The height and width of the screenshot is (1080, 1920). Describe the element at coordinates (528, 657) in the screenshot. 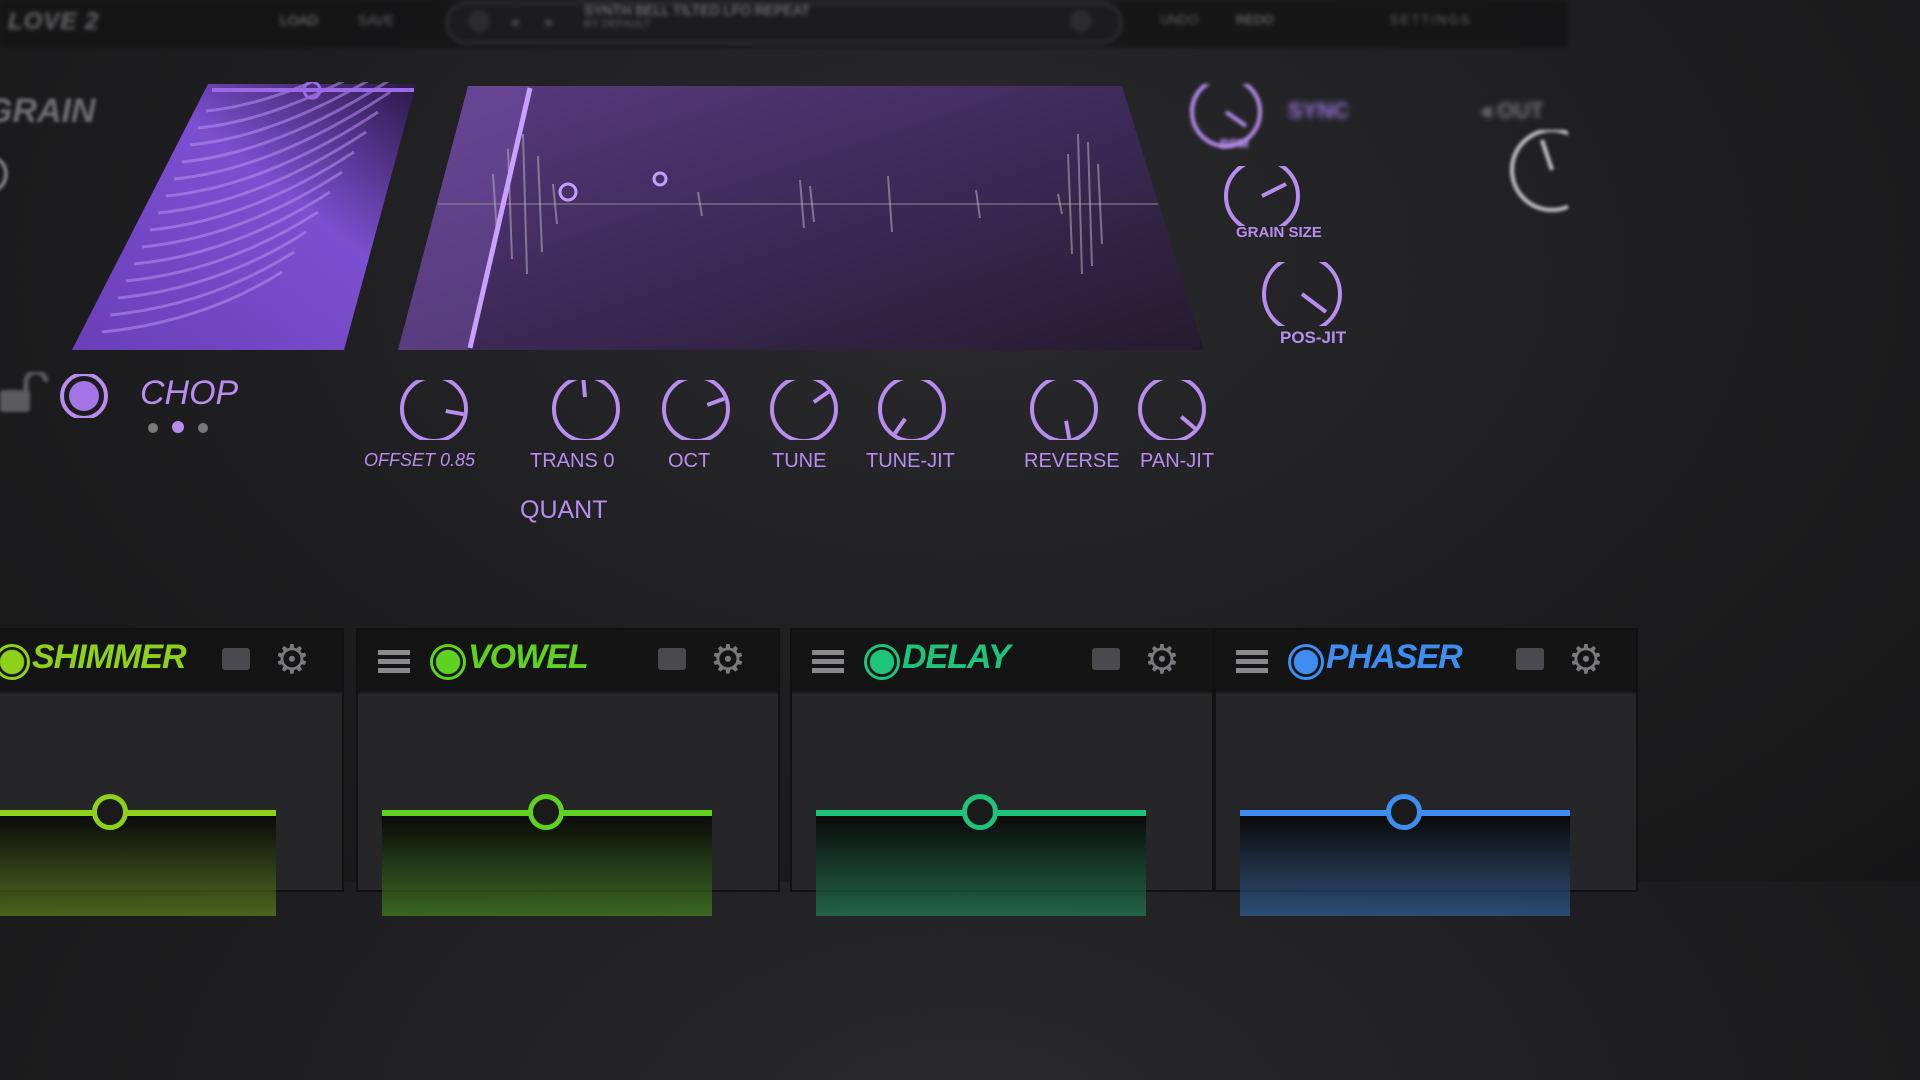

I see `fx-name: VOWEL` at that location.